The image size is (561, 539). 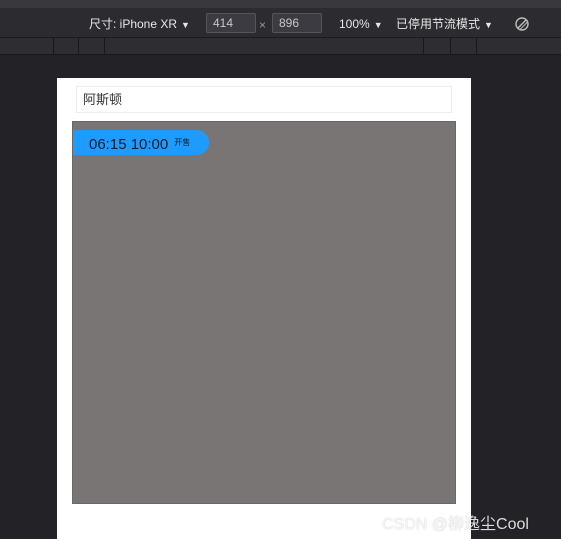 What do you see at coordinates (354, 24) in the screenshot?
I see `zoom-label: 100%` at bounding box center [354, 24].